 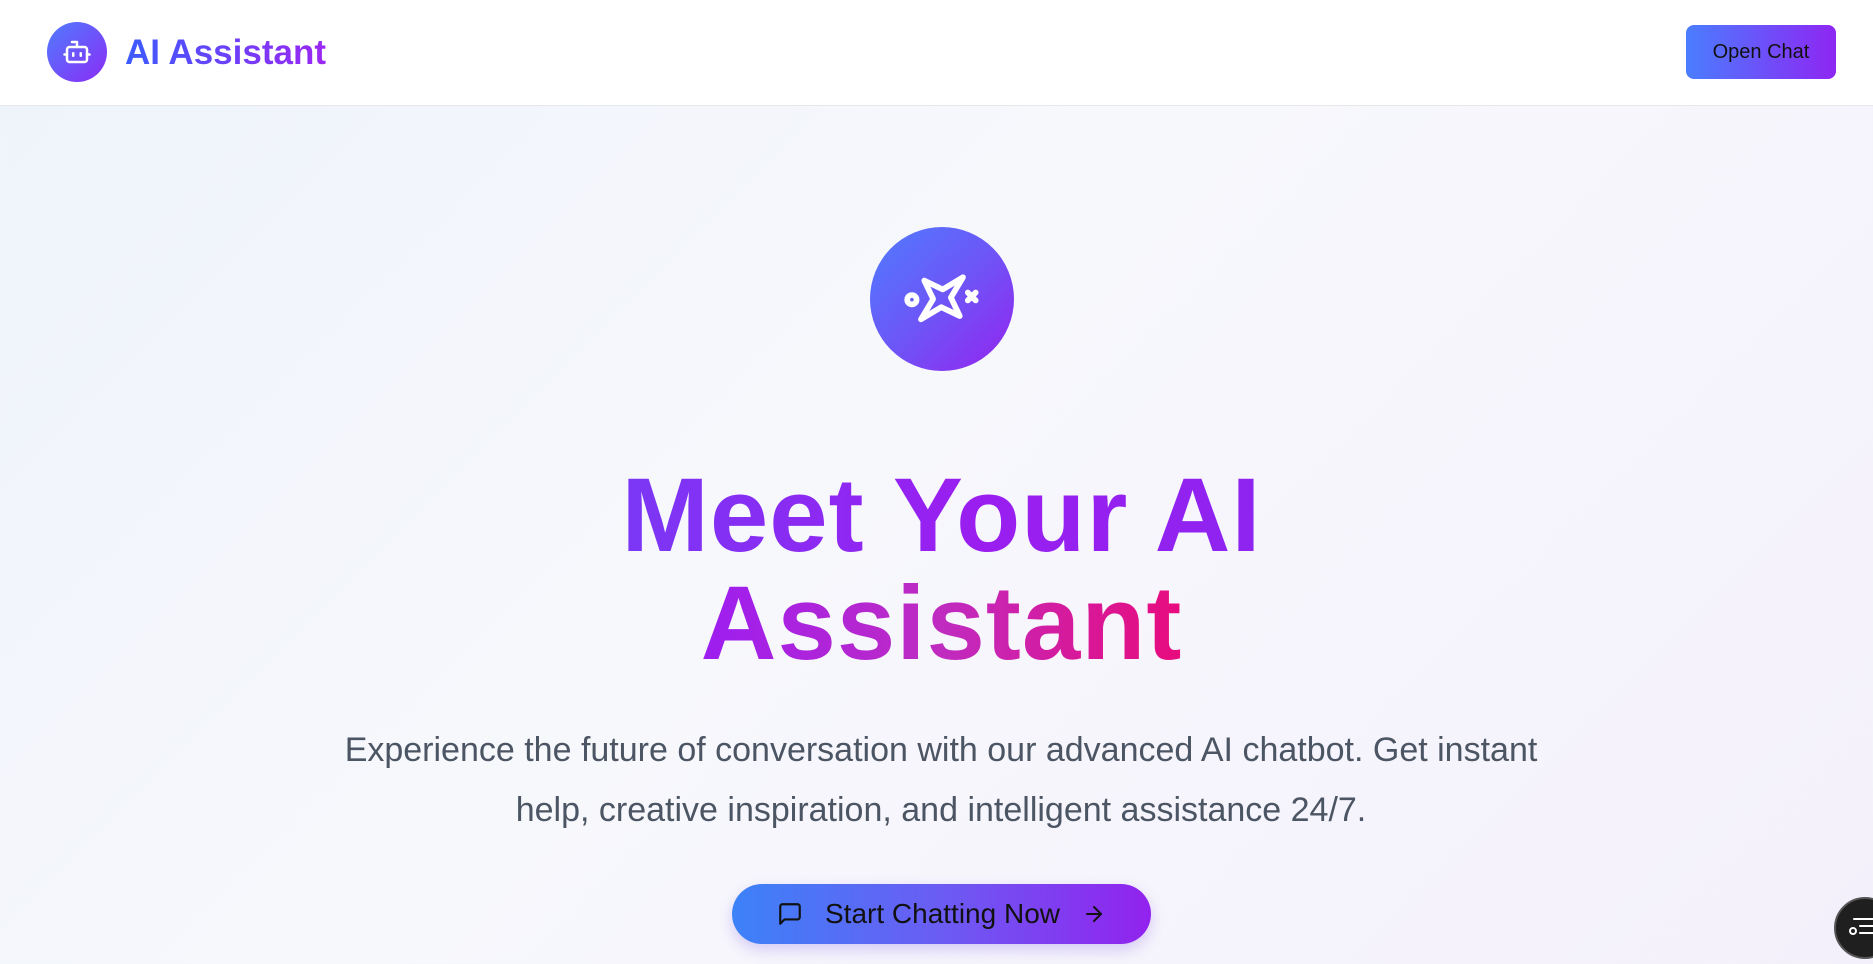 What do you see at coordinates (225, 52) in the screenshot?
I see `brand-title: AI Assistant` at bounding box center [225, 52].